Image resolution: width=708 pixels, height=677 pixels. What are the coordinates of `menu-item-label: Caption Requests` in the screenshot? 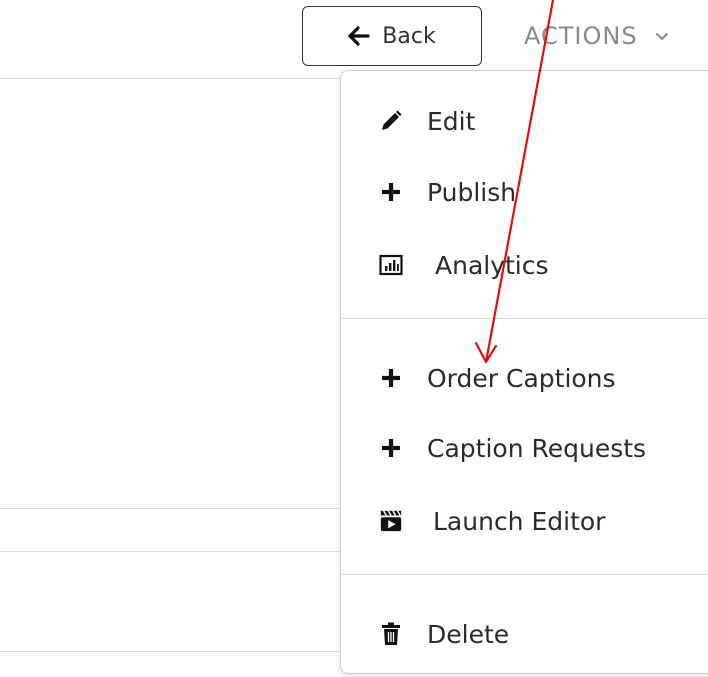 It's located at (537, 448).